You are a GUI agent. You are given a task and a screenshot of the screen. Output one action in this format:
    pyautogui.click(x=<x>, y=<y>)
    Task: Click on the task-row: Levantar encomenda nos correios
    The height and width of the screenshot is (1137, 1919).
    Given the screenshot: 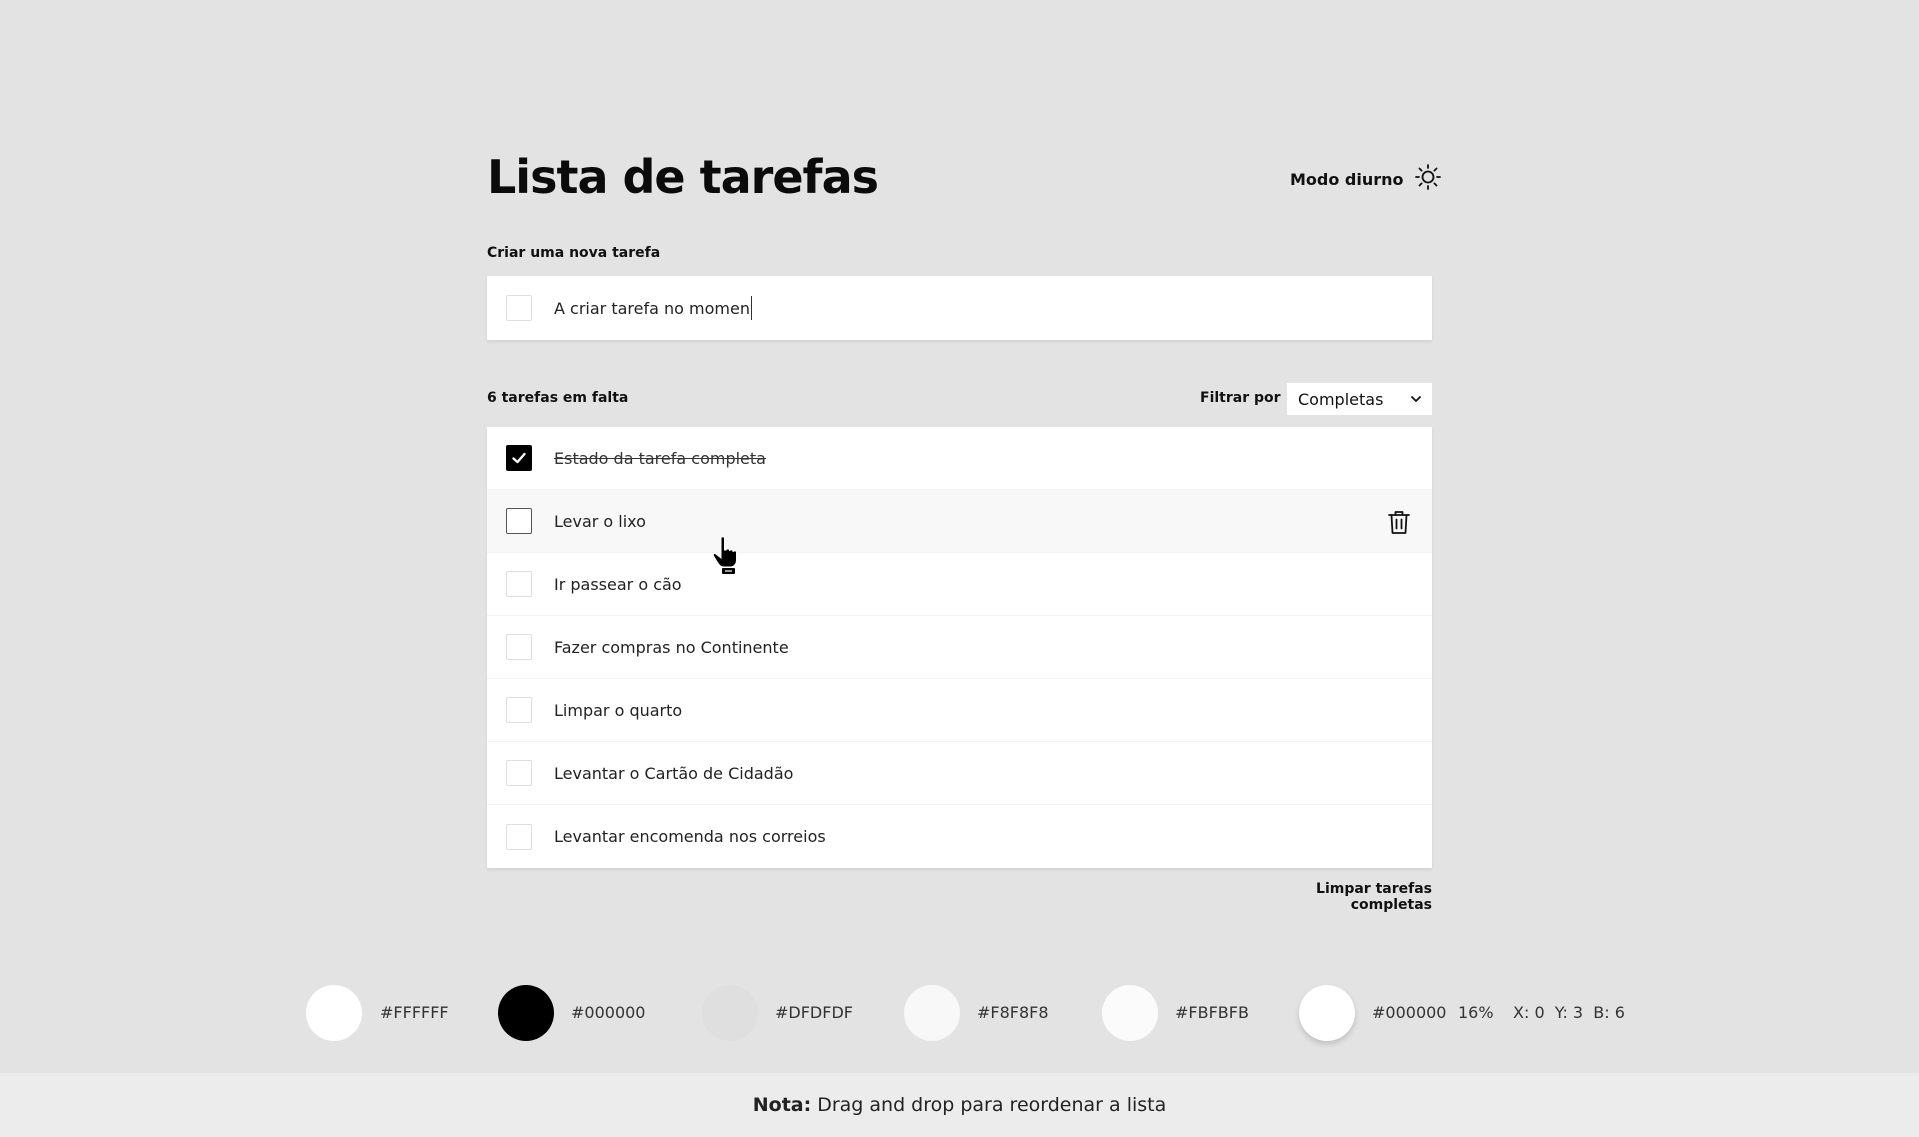 What is the action you would take?
    pyautogui.click(x=959, y=836)
    